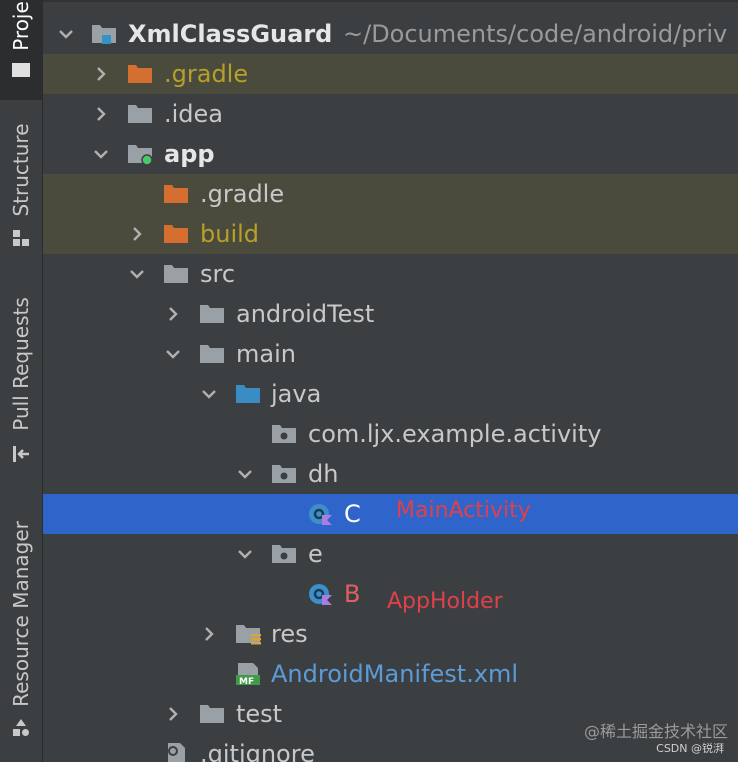  I want to click on tree-label: main, so click(266, 354).